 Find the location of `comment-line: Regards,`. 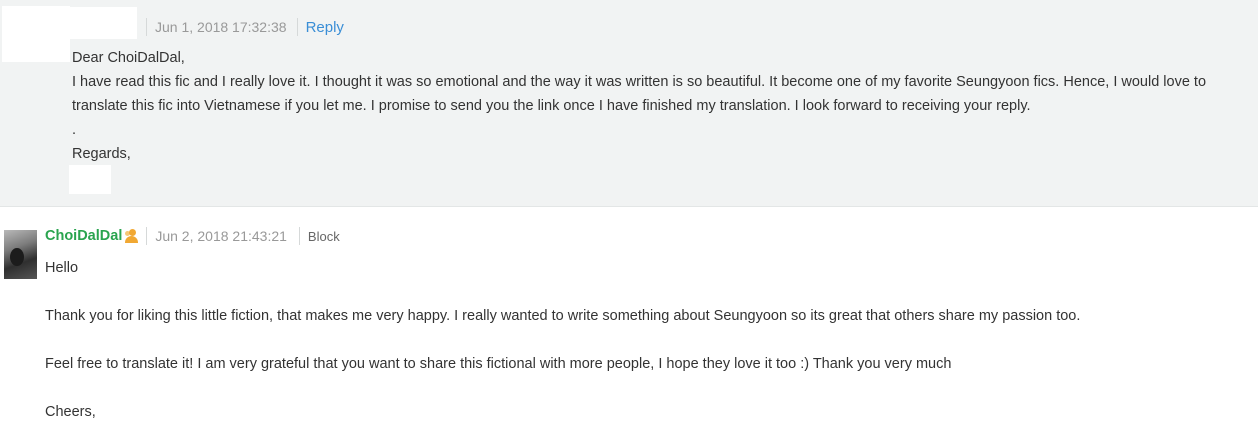

comment-line: Regards, is located at coordinates (101, 154).